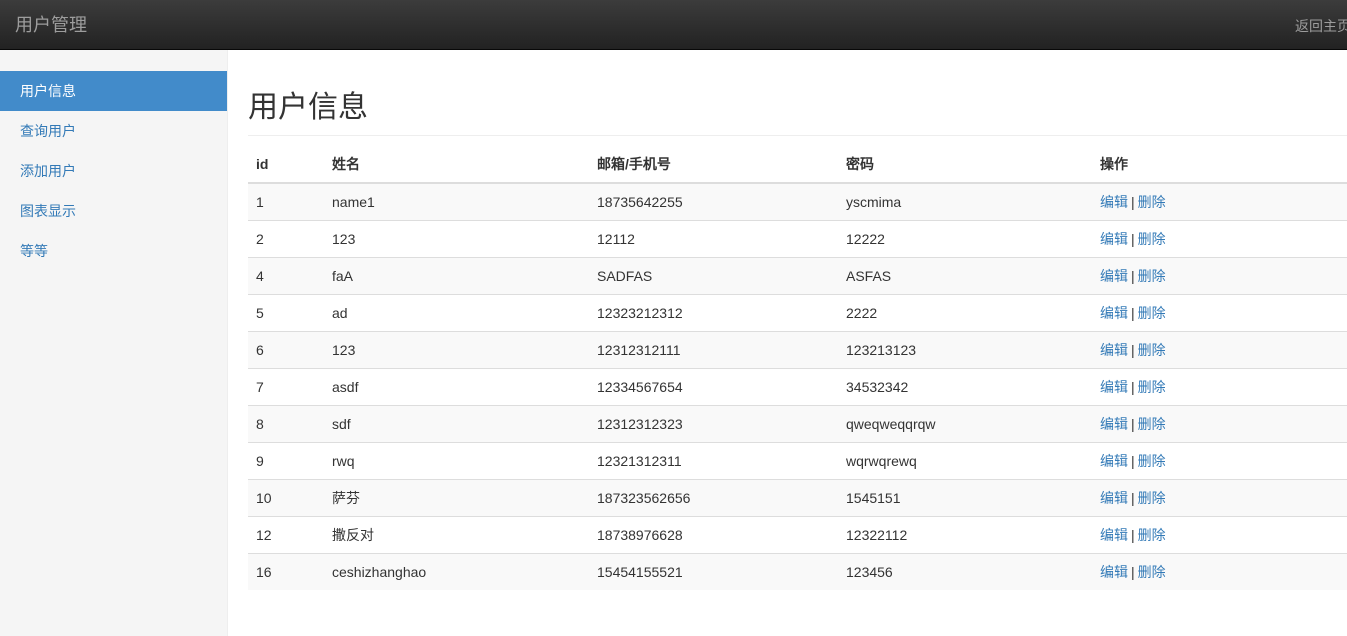  Describe the element at coordinates (286, 571) in the screenshot. I see `cell-id: 16` at that location.